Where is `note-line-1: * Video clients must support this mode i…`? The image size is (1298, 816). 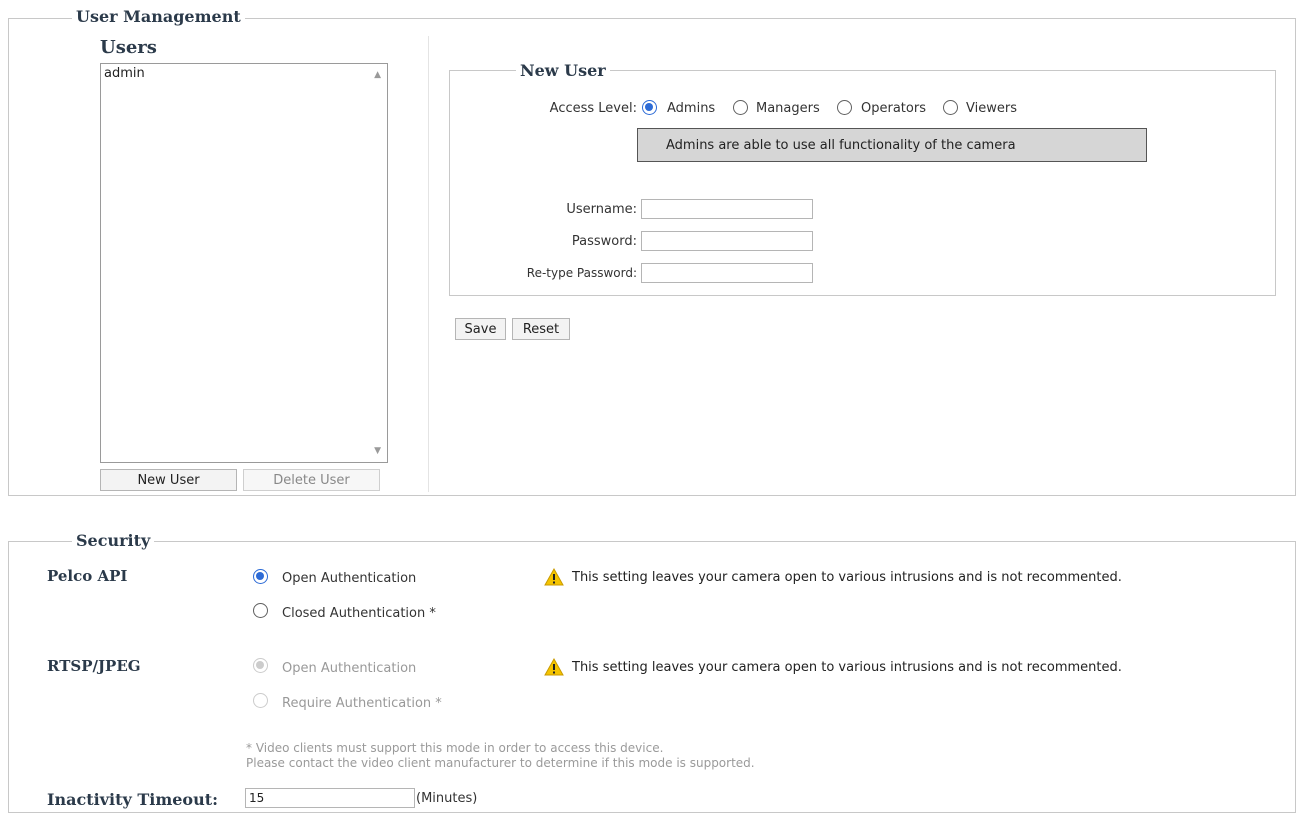
note-line-1: * Video clients must support this mode i… is located at coordinates (455, 748).